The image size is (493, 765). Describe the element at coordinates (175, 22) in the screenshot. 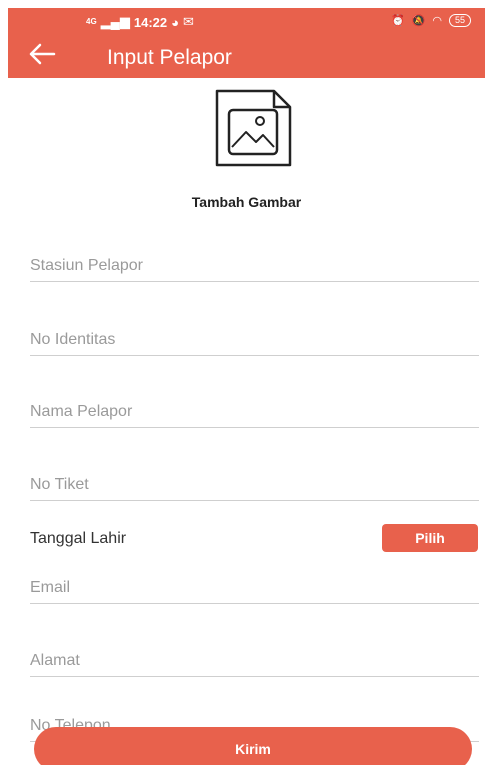

I see `data-saver-icon: ◕` at that location.